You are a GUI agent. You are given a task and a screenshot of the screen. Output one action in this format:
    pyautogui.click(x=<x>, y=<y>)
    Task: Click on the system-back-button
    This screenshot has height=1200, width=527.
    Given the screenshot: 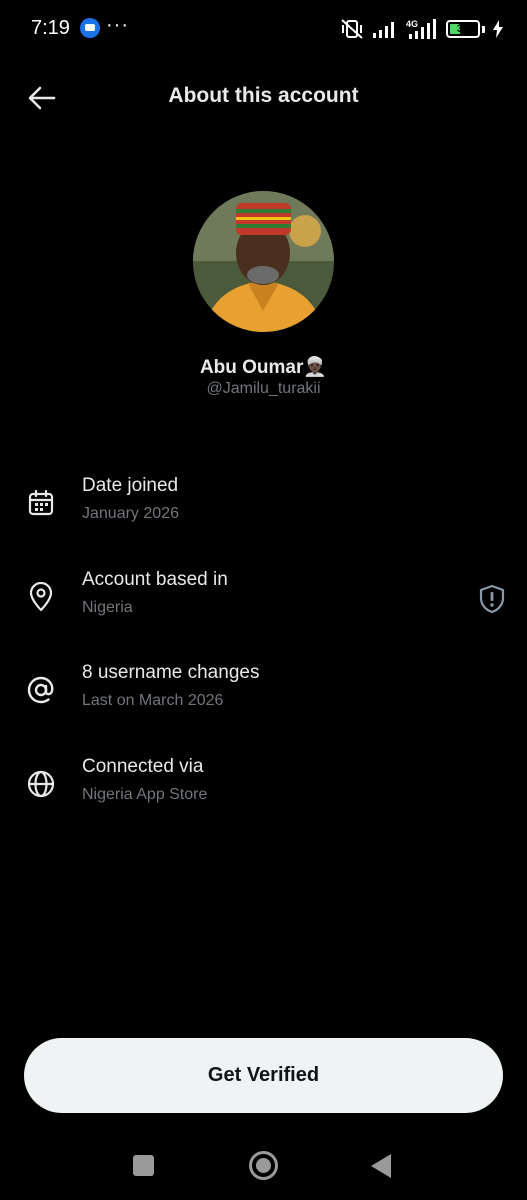 What is the action you would take?
    pyautogui.click(x=381, y=1166)
    